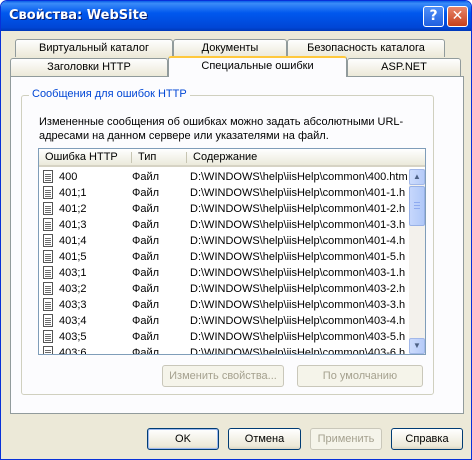 The image size is (472, 460). I want to click on cell-content: D:\WINDOWS\help\iisHelp\common\401-1.h, so click(298, 193).